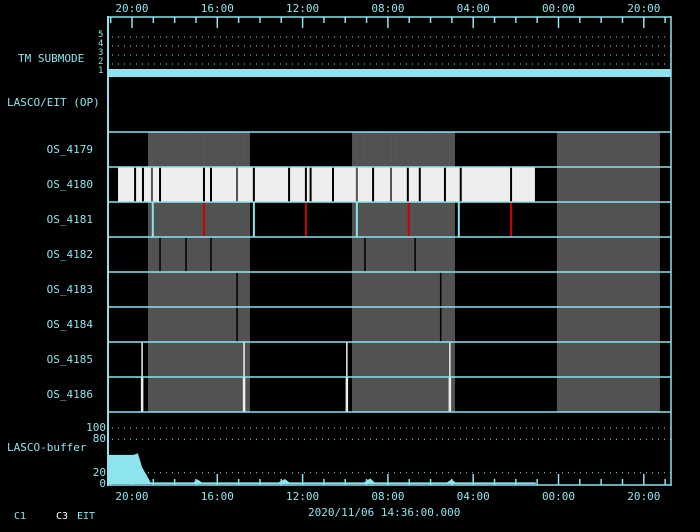  Describe the element at coordinates (326, 184) in the screenshot. I see `os4180-active-bar` at that location.